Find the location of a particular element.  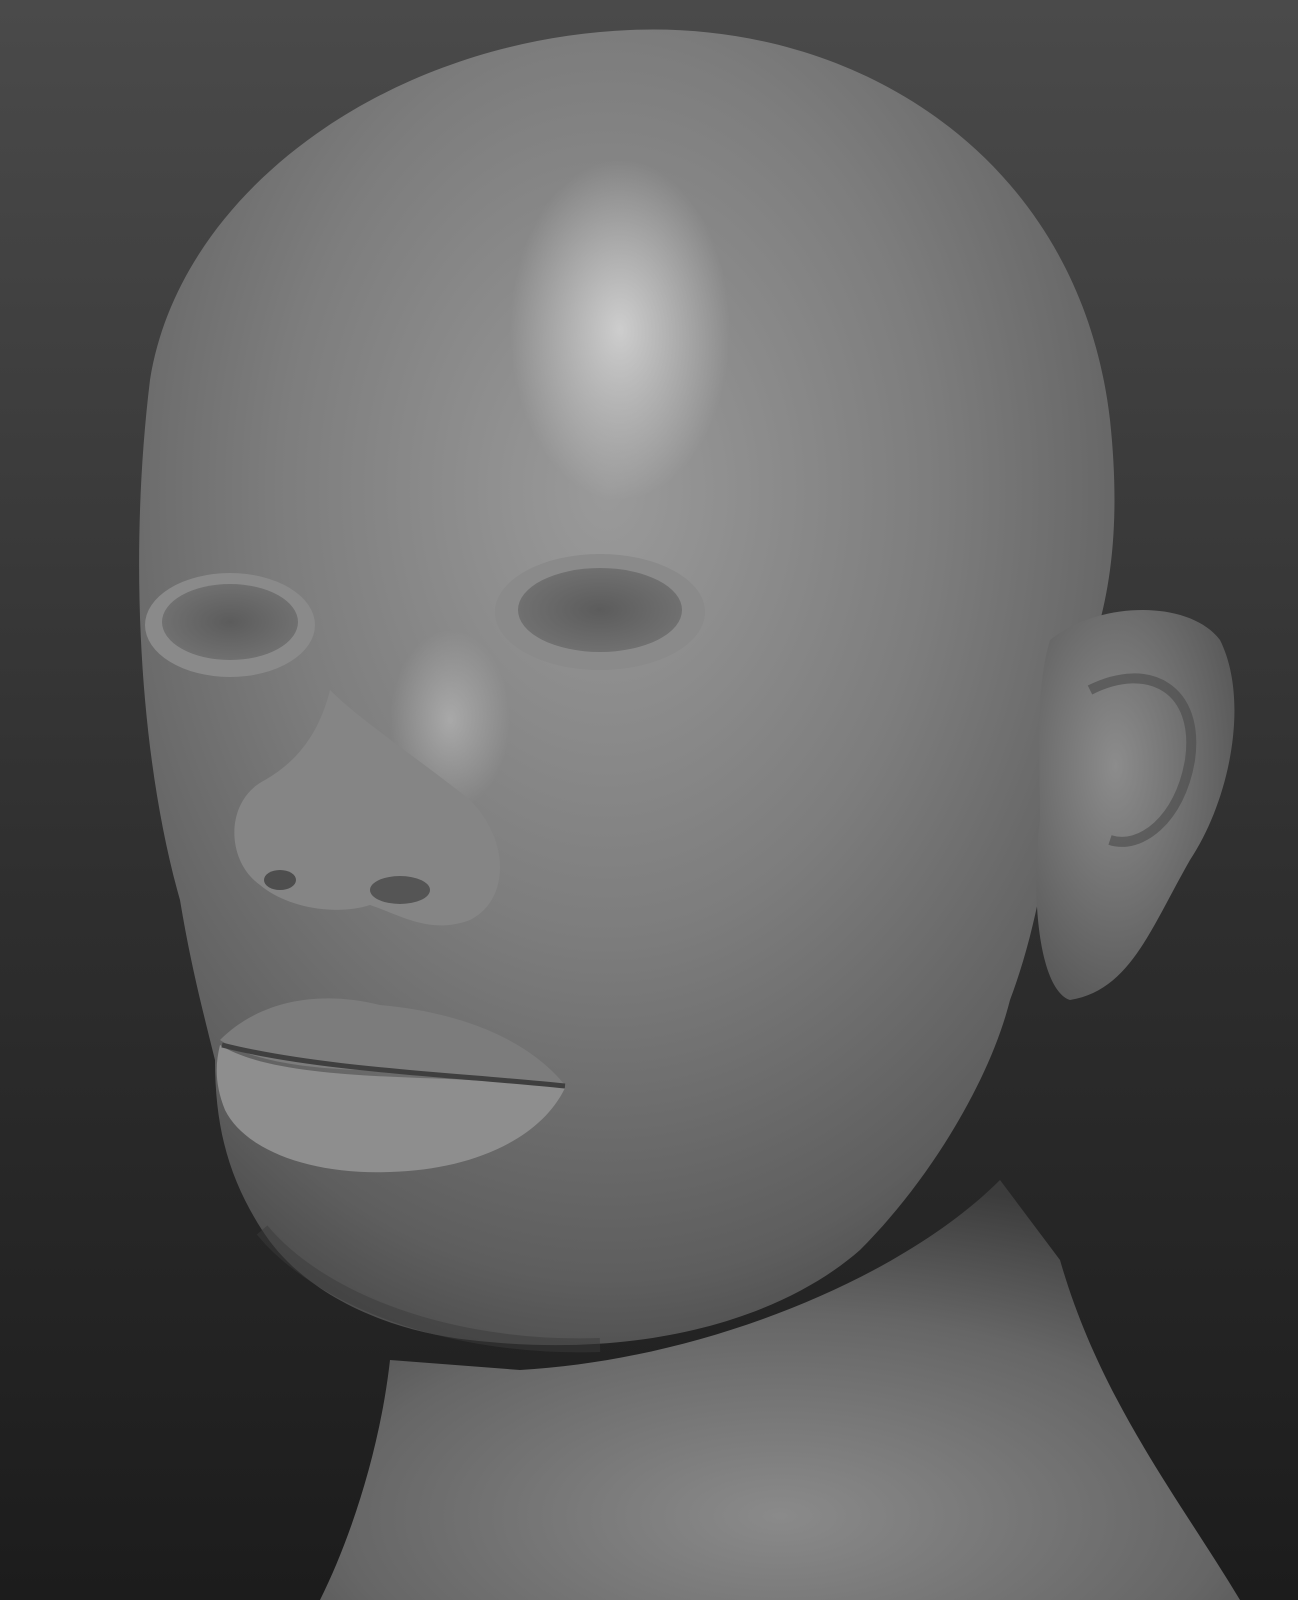

ear is located at coordinates (1135, 805).